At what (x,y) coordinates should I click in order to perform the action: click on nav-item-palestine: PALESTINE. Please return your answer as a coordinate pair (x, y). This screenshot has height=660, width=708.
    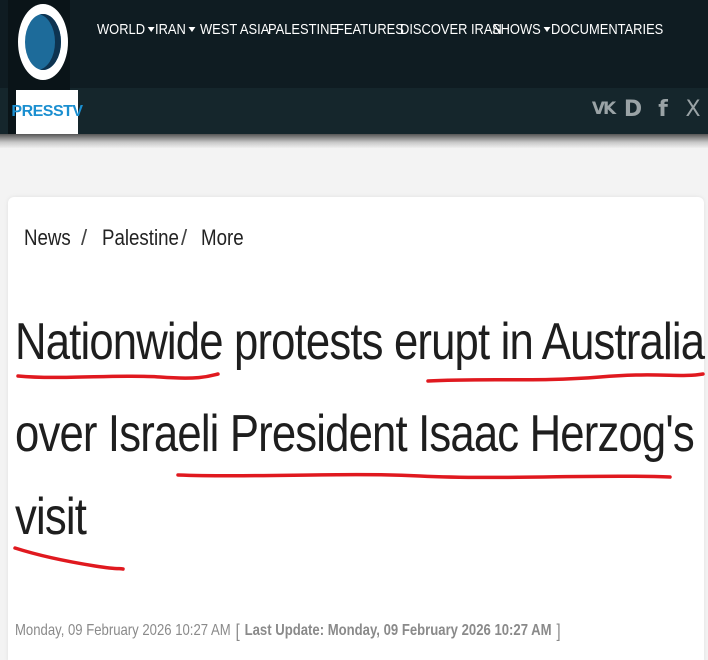
    Looking at the image, I should click on (303, 29).